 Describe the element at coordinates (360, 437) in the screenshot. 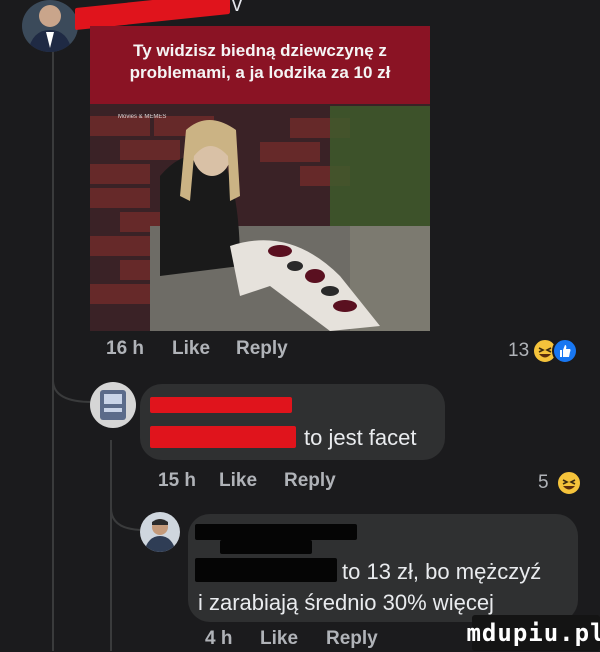

I see `comment-1-text: to jest facet` at that location.